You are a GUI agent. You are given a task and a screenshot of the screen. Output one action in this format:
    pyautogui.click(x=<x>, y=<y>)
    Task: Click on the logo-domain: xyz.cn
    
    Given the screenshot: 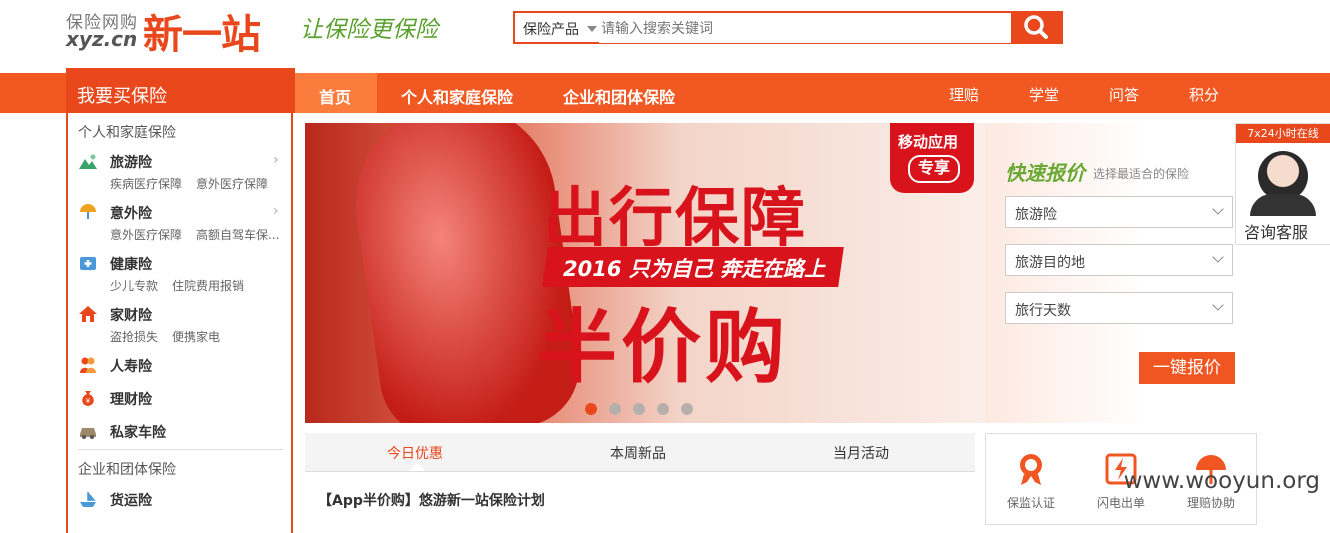 What is the action you would take?
    pyautogui.click(x=101, y=39)
    